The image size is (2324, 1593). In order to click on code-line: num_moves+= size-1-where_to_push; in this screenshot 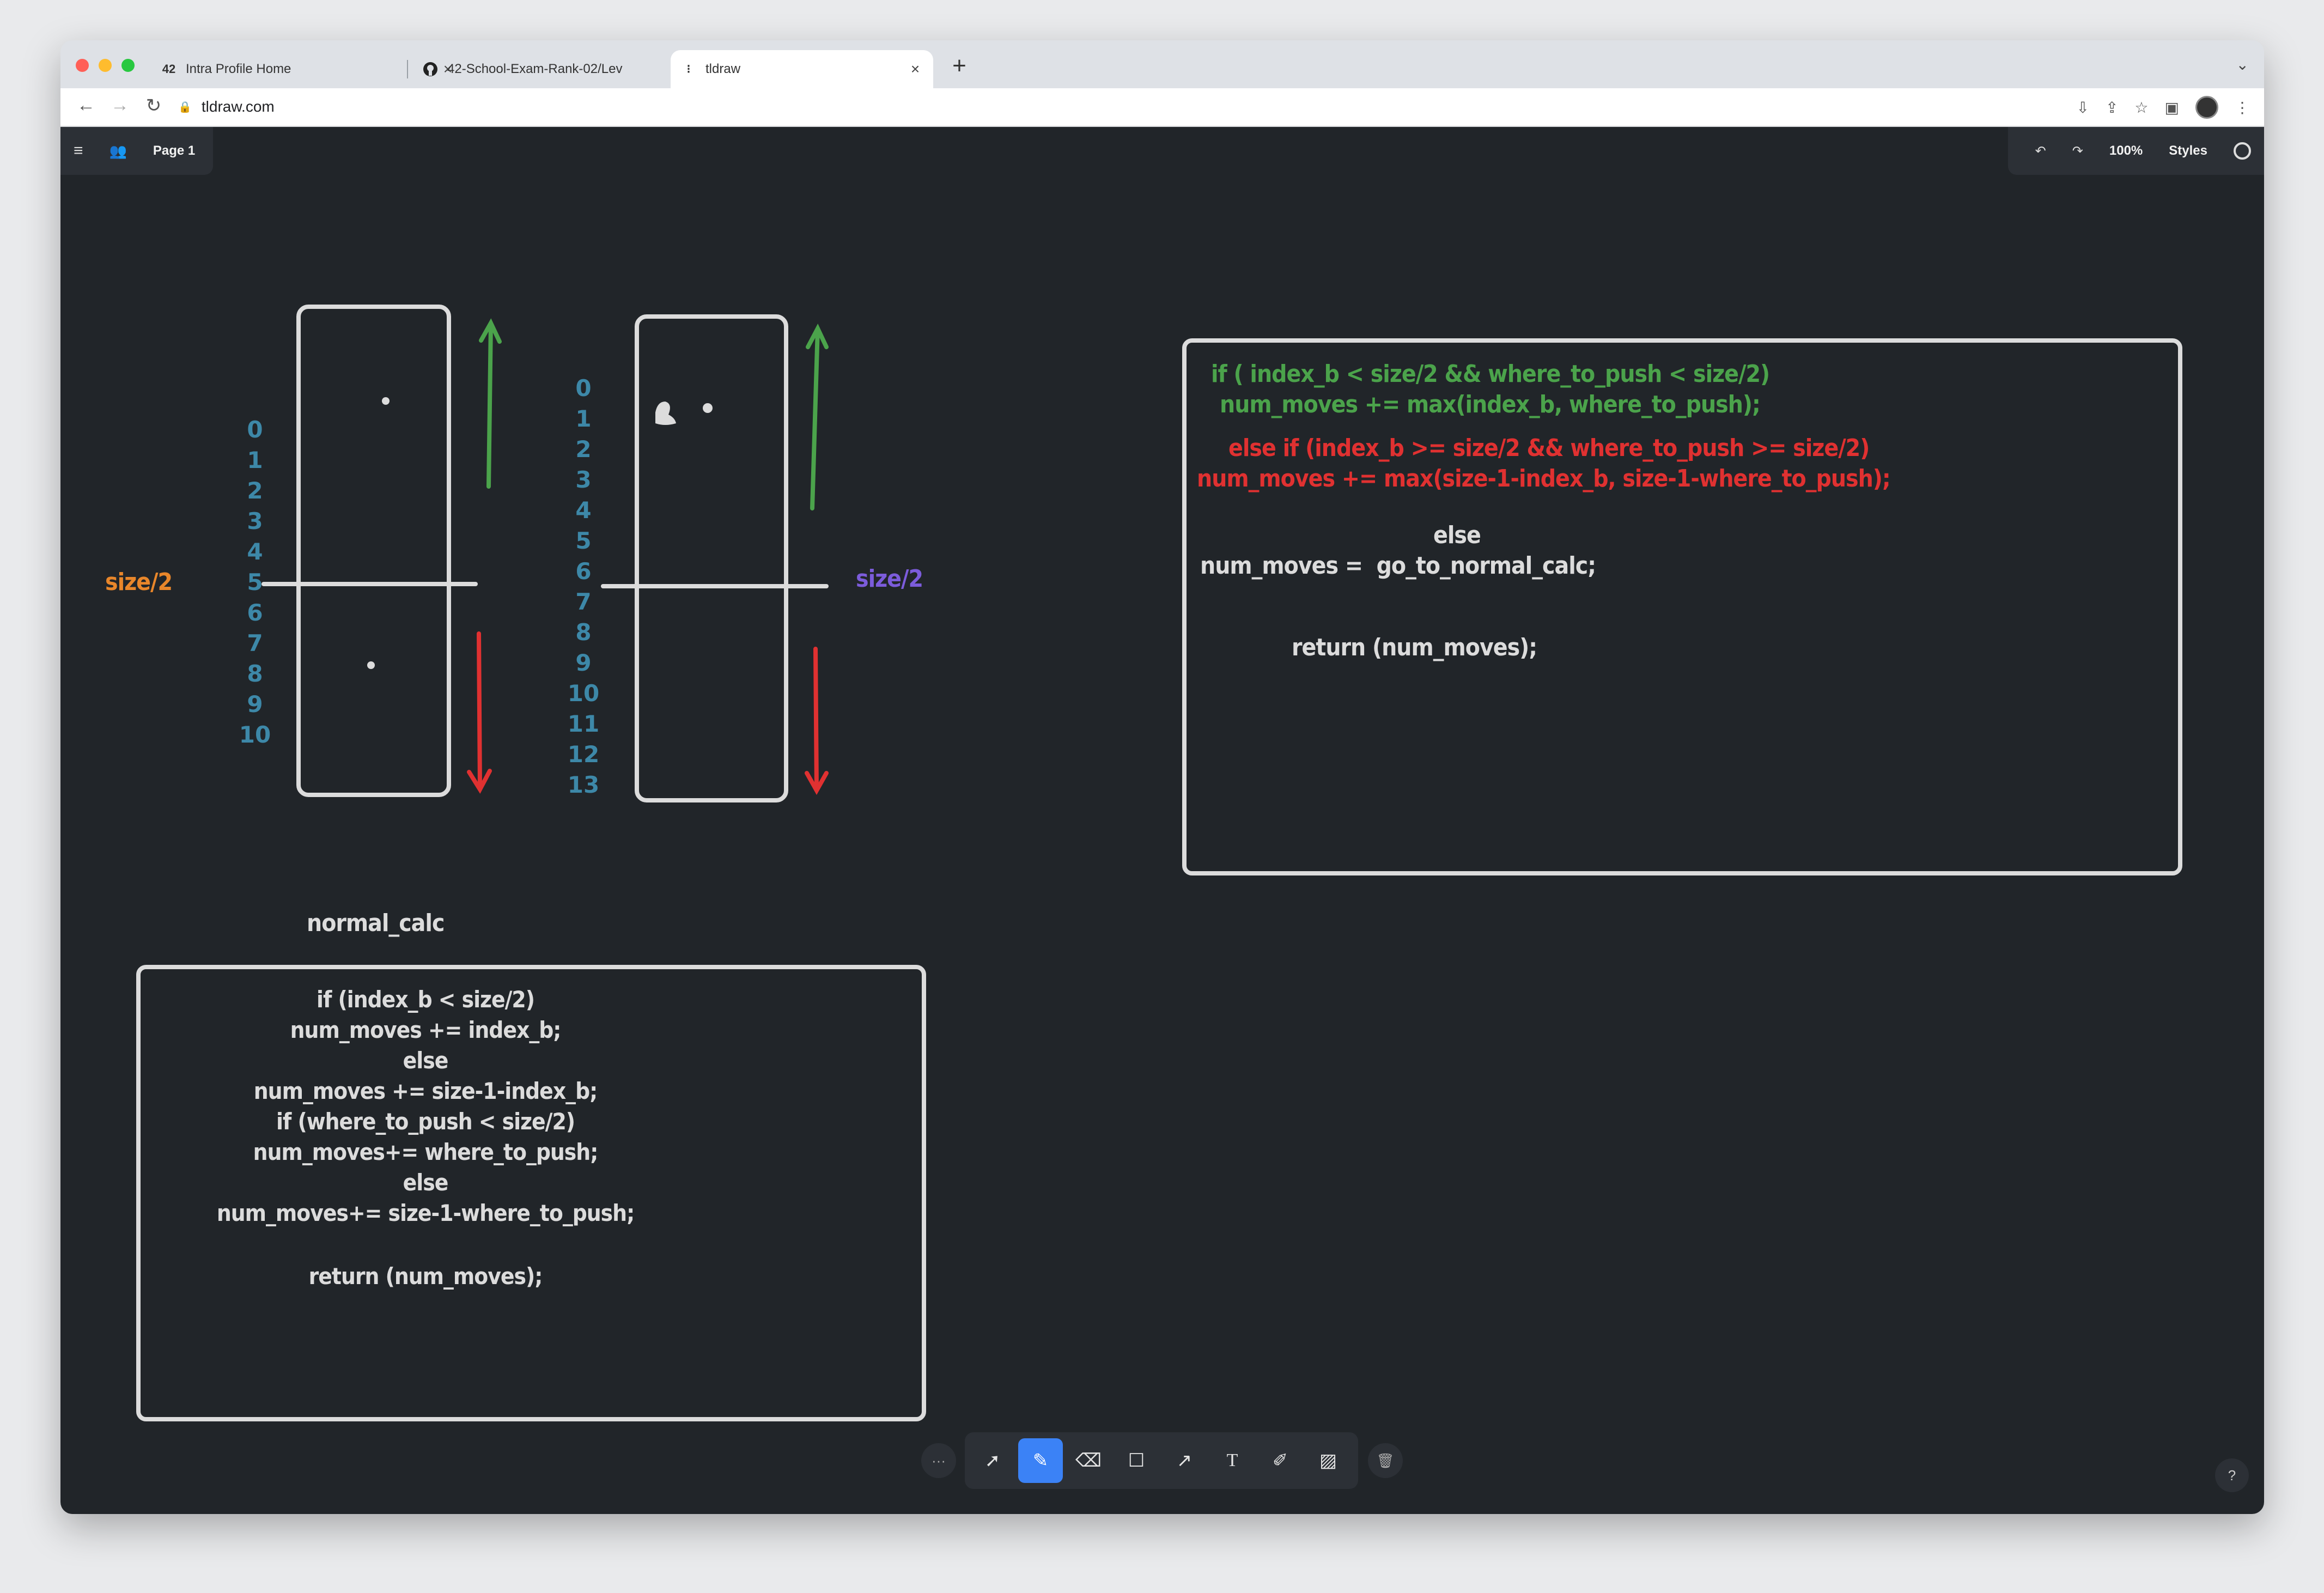, I will do `click(425, 1213)`.